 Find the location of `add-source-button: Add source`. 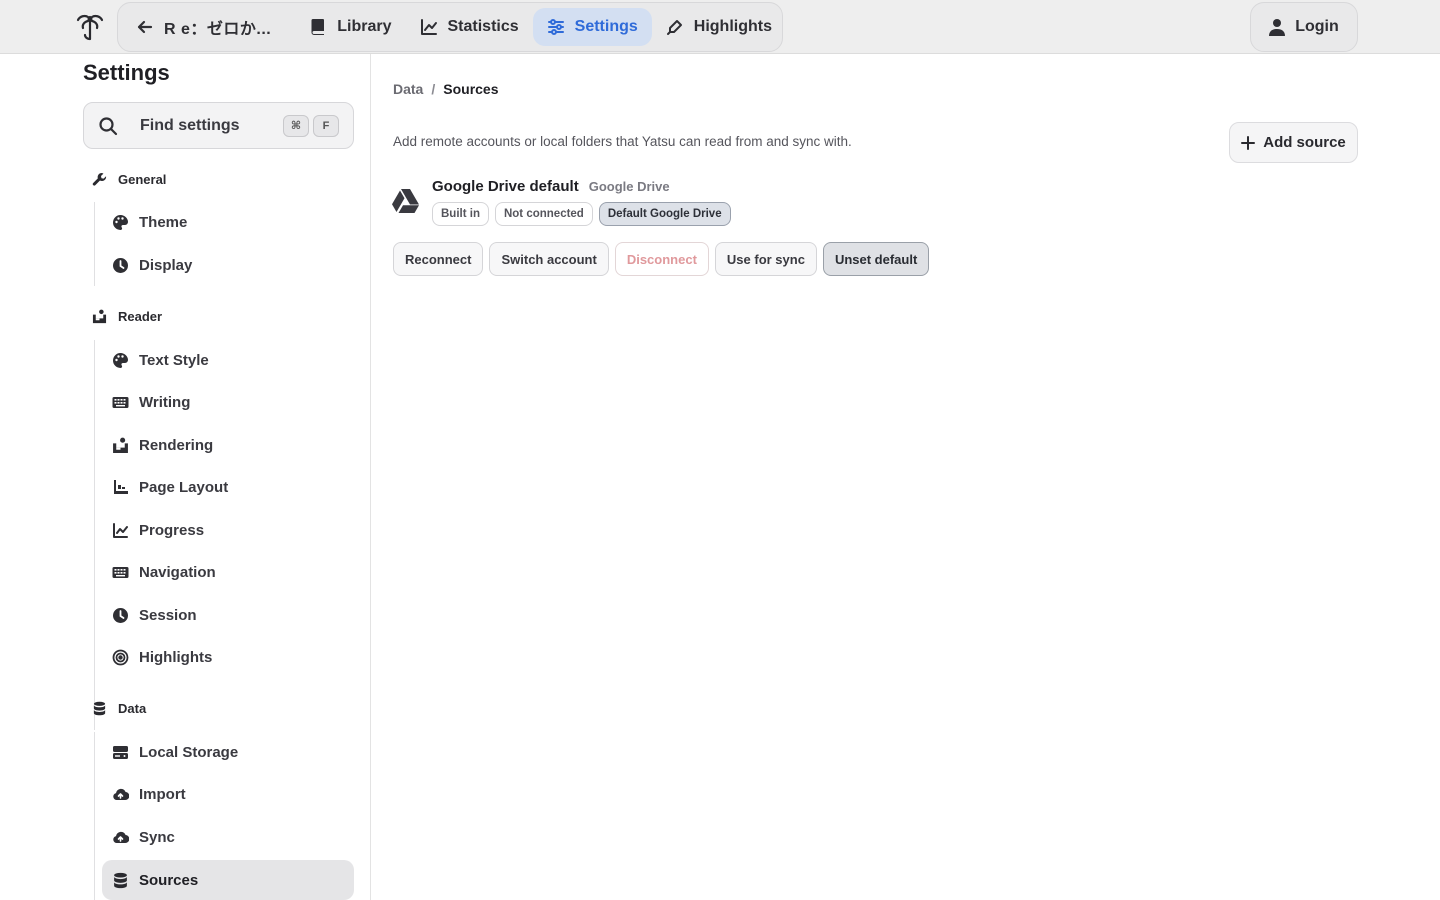

add-source-button: Add source is located at coordinates (1293, 142).